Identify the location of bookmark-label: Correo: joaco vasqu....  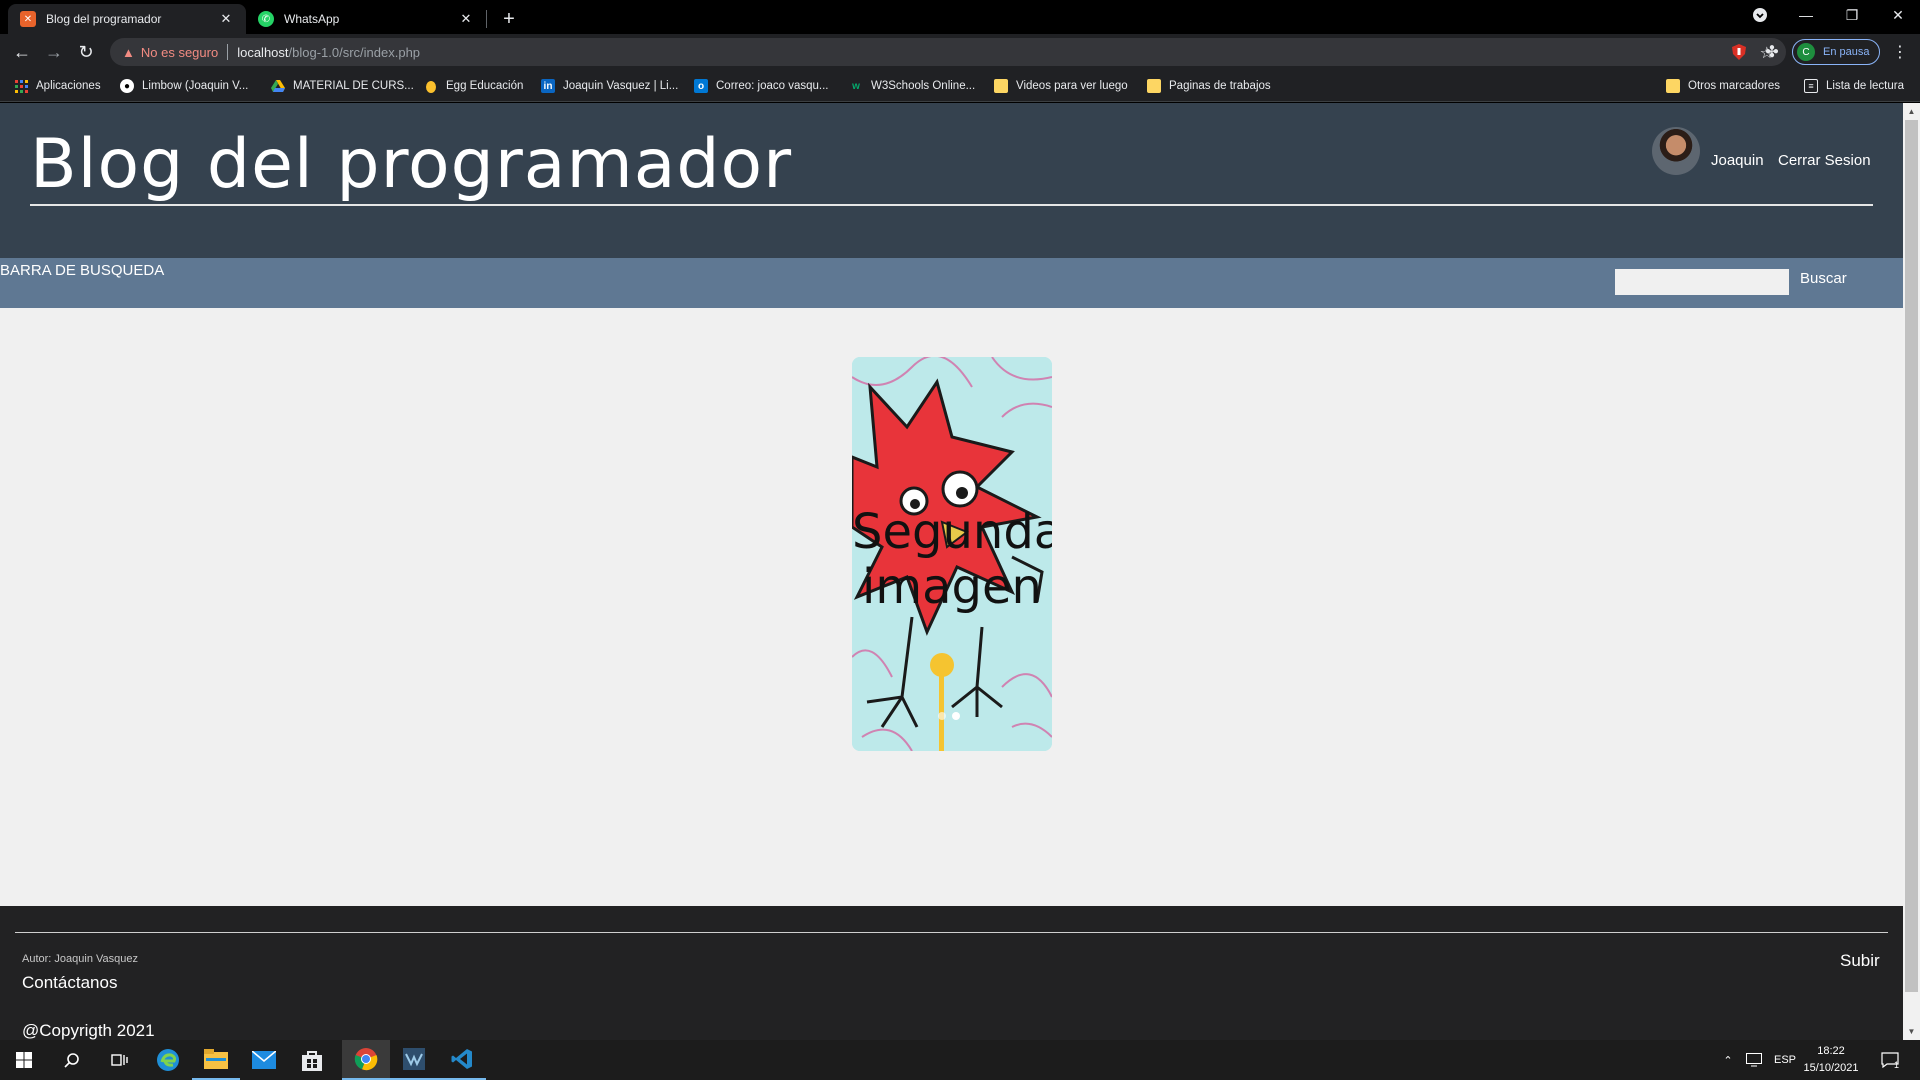
(772, 86).